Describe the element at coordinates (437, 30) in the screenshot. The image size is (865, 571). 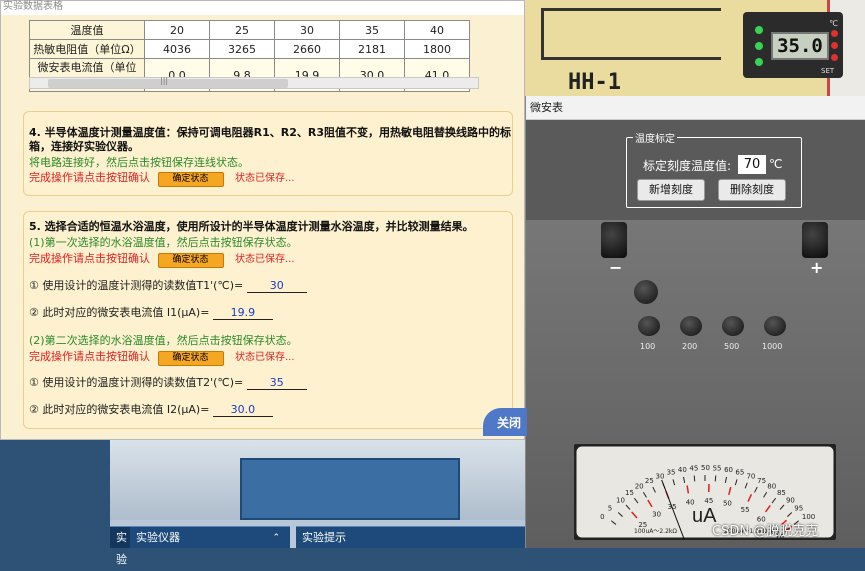
I see `table-cell: 40` at that location.